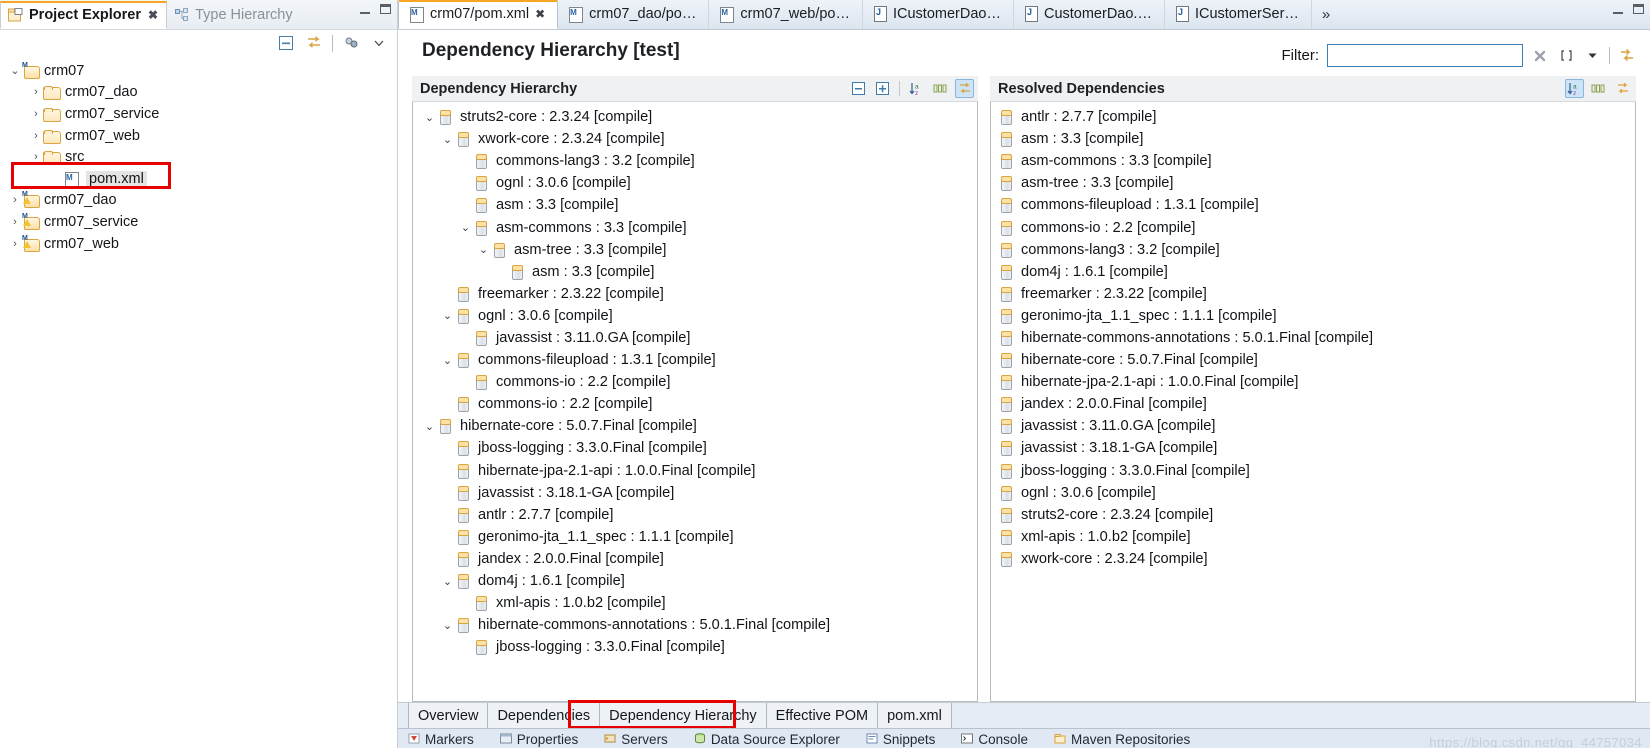 This screenshot has width=1650, height=748. What do you see at coordinates (1313, 117) in the screenshot?
I see `resolved-dependency-item: antlr : 2.7.7 [compile]` at bounding box center [1313, 117].